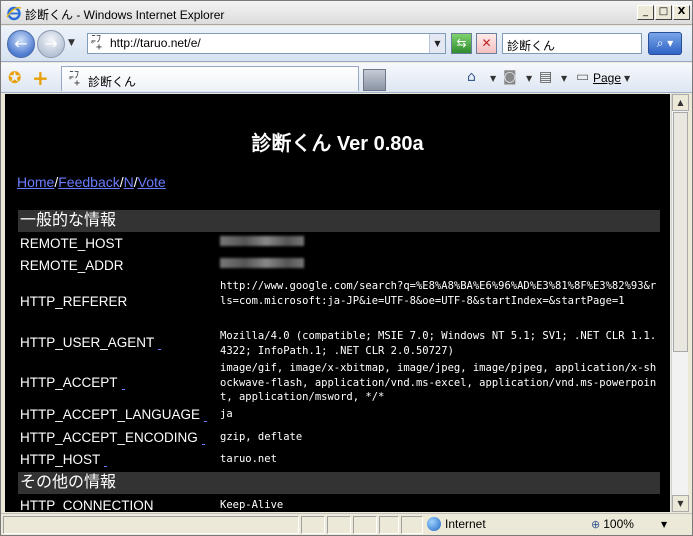 The image size is (693, 536). I want to click on page-title: 診断くん Ver 0.80a, so click(337, 144).